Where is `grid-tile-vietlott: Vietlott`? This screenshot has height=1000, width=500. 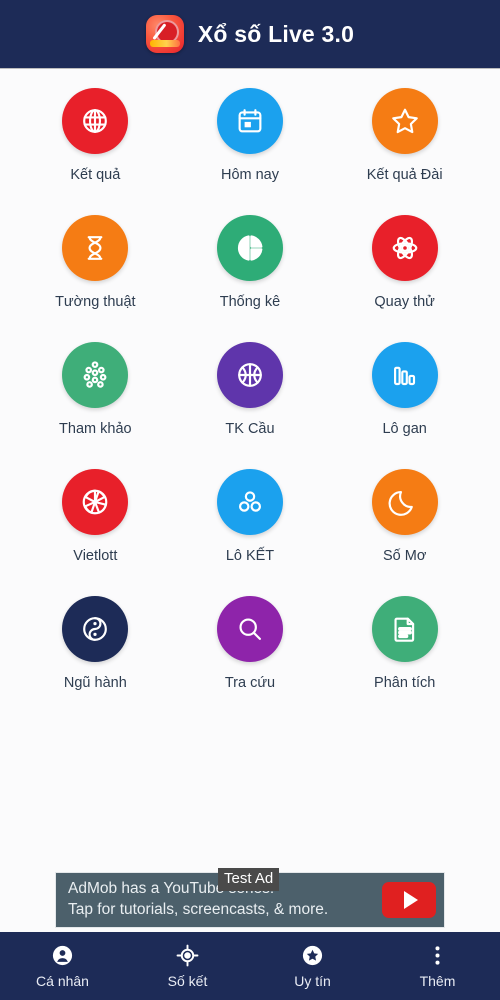 grid-tile-vietlott: Vietlott is located at coordinates (95, 532).